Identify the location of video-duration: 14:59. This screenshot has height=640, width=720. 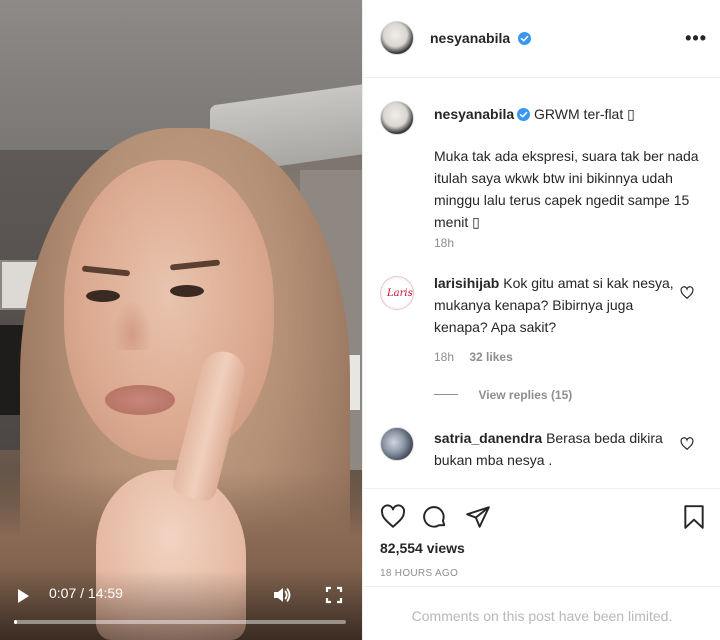
(105, 593).